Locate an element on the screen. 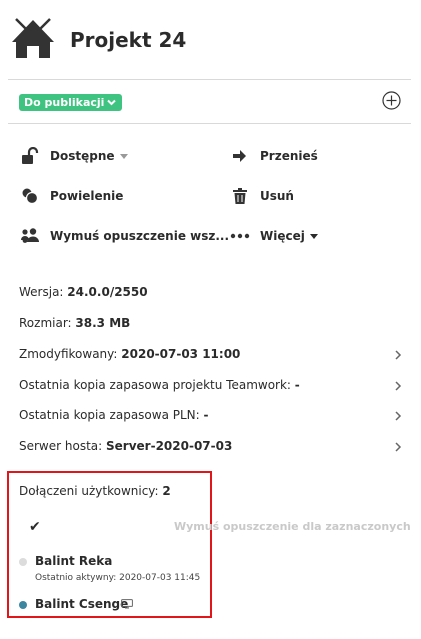  select-all-check-icon: ✔ is located at coordinates (35, 527).